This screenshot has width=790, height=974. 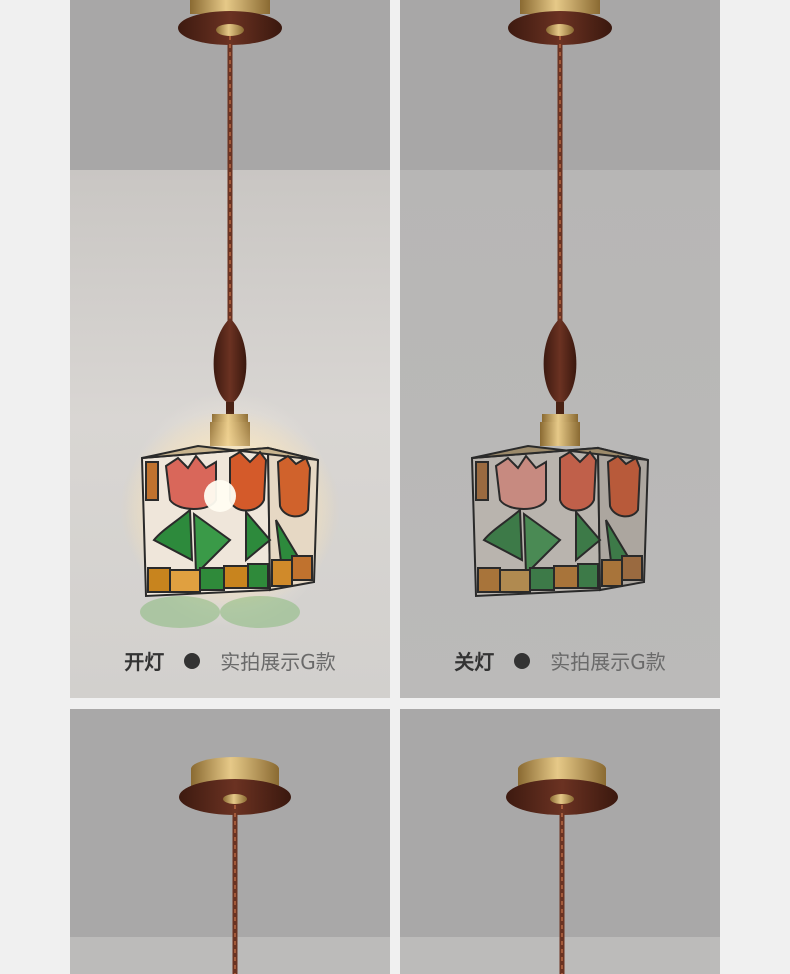 I want to click on pendant-lamp-unlit-image, so click(x=560, y=299).